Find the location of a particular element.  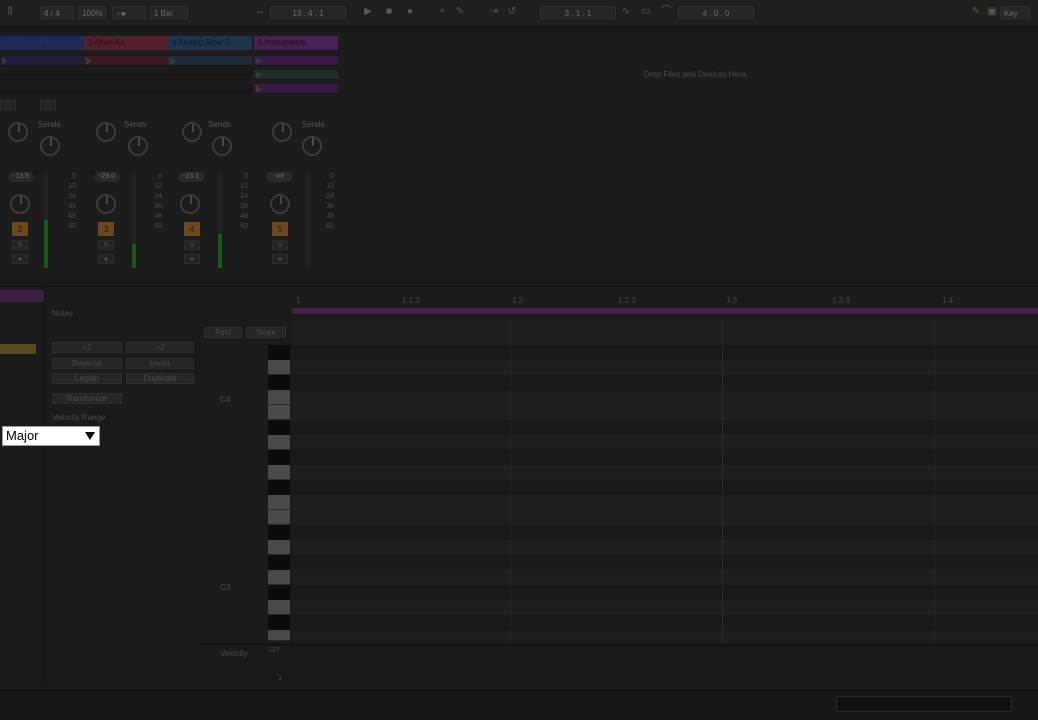

volume-field: -inf is located at coordinates (279, 177).